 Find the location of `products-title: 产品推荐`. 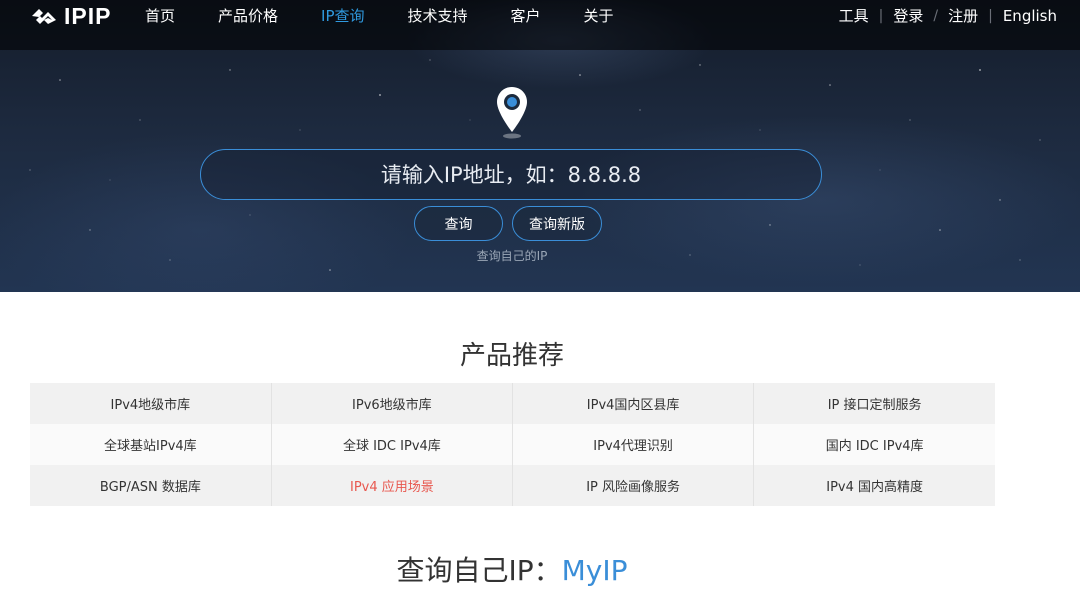

products-title: 产品推荐 is located at coordinates (511, 356).